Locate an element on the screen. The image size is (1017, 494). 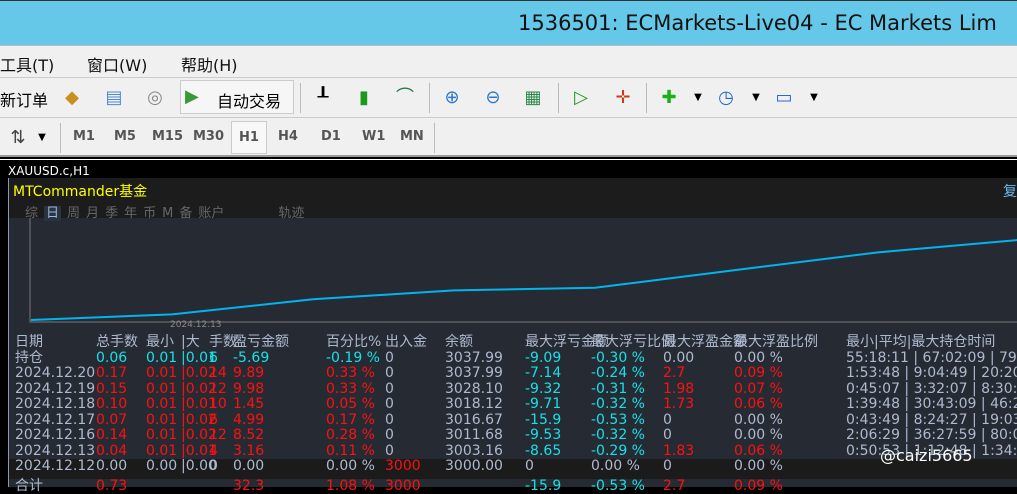
cell-9: -9.09 is located at coordinates (543, 359).